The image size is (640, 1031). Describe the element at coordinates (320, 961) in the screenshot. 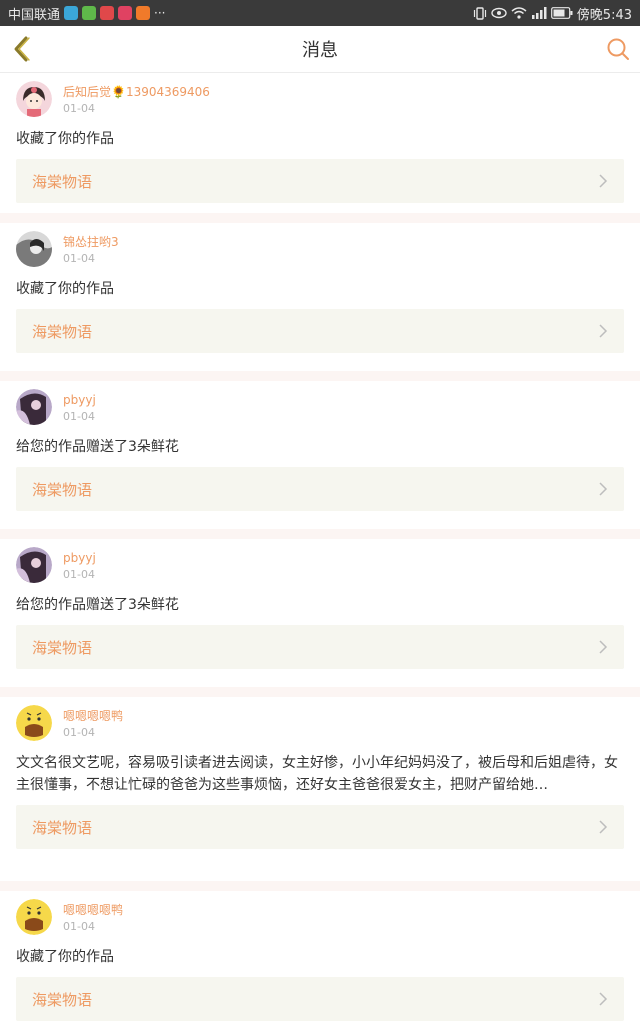

I see `notification-item: 嗯嗯嗯嗯鸭 01-04 收藏了你的作品 海棠物语` at that location.